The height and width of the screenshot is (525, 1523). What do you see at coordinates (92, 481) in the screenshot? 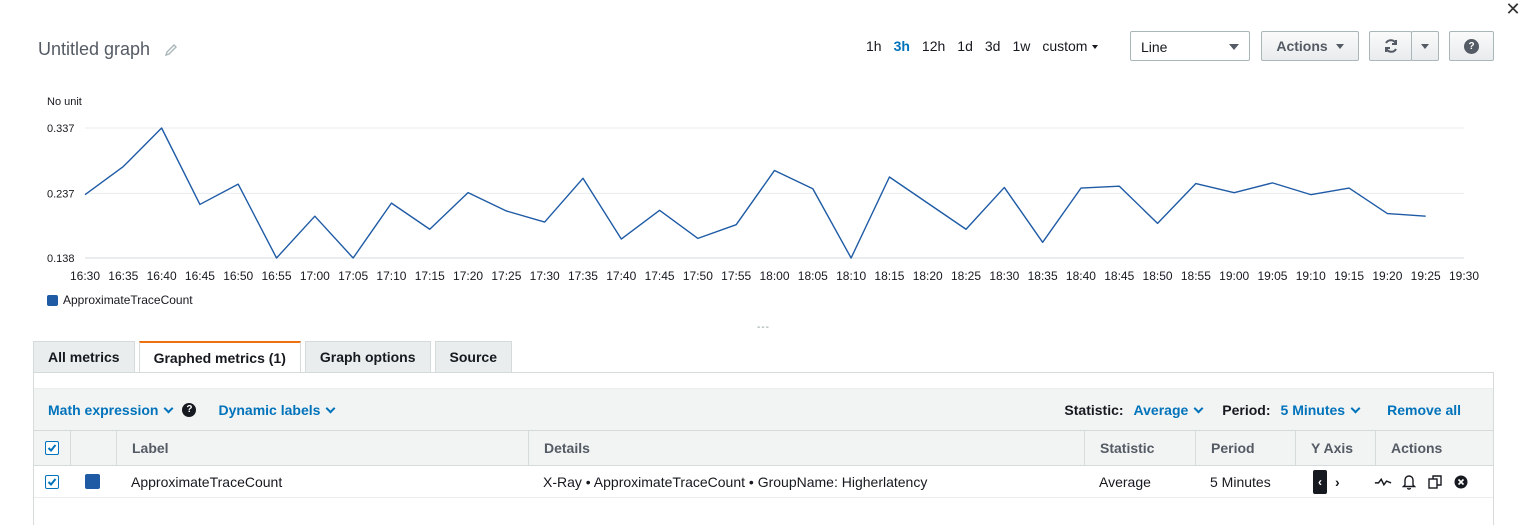
I see `row-color-swatch` at bounding box center [92, 481].